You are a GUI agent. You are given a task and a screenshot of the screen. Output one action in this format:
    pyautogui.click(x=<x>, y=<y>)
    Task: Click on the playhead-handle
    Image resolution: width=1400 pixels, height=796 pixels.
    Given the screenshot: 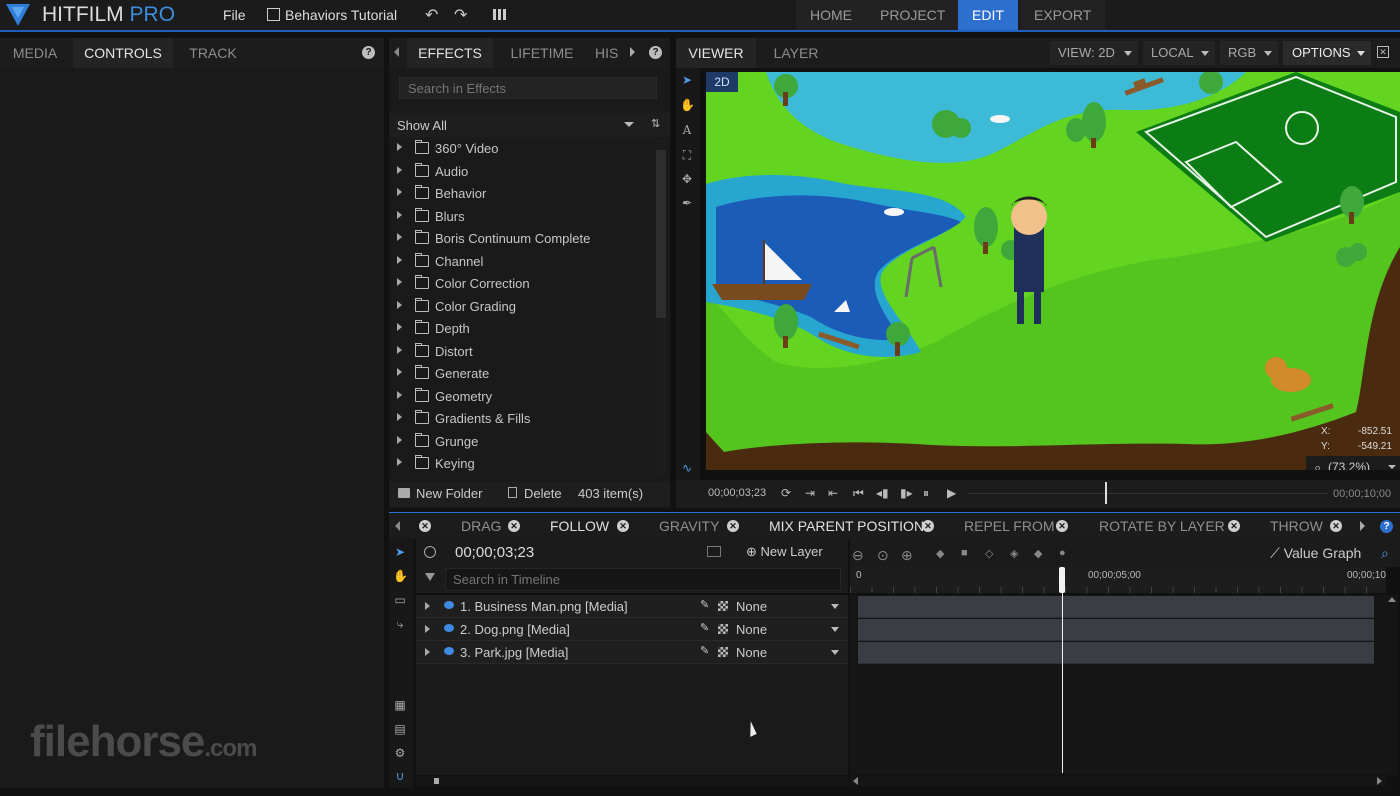 What is the action you would take?
    pyautogui.click(x=1062, y=580)
    